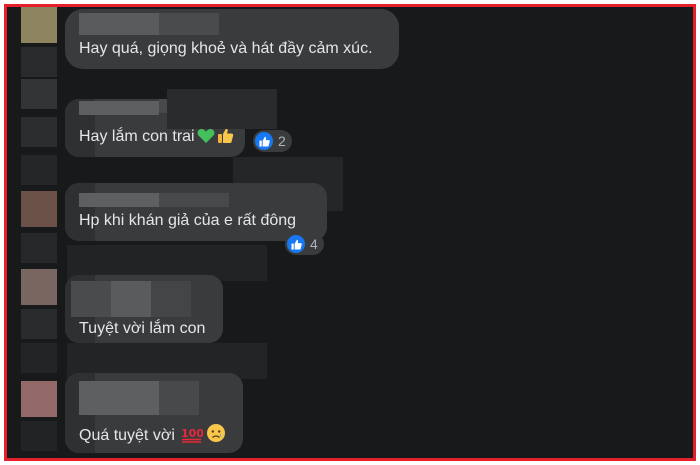 The height and width of the screenshot is (465, 700). I want to click on sad-face-icon, so click(216, 436).